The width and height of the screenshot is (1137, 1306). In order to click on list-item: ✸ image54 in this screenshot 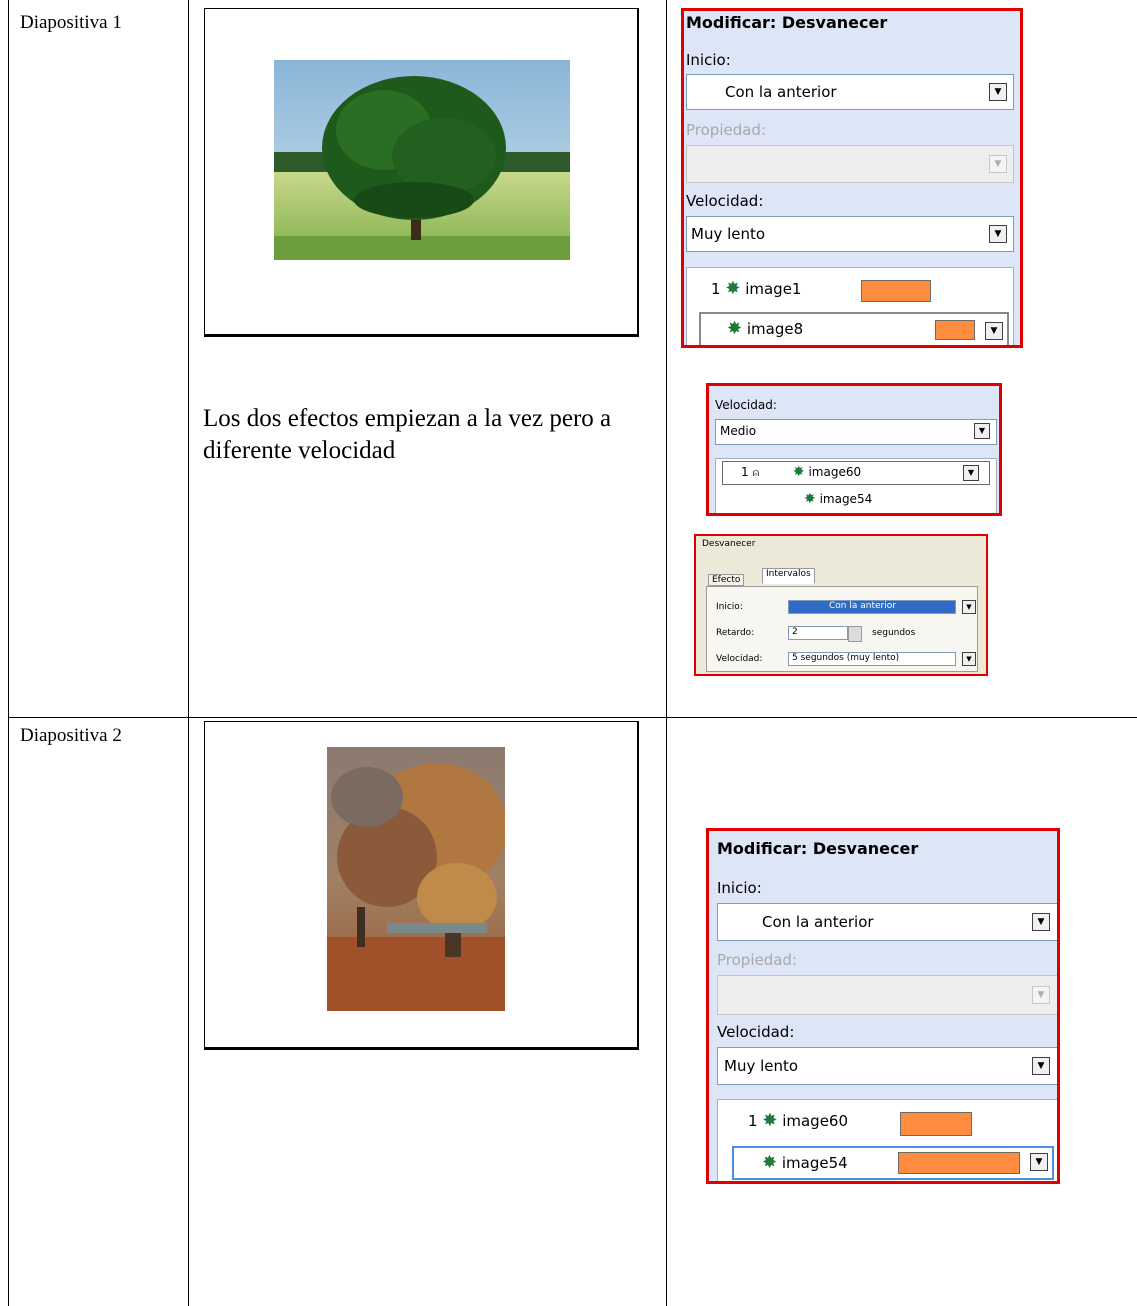, I will do `click(838, 499)`.